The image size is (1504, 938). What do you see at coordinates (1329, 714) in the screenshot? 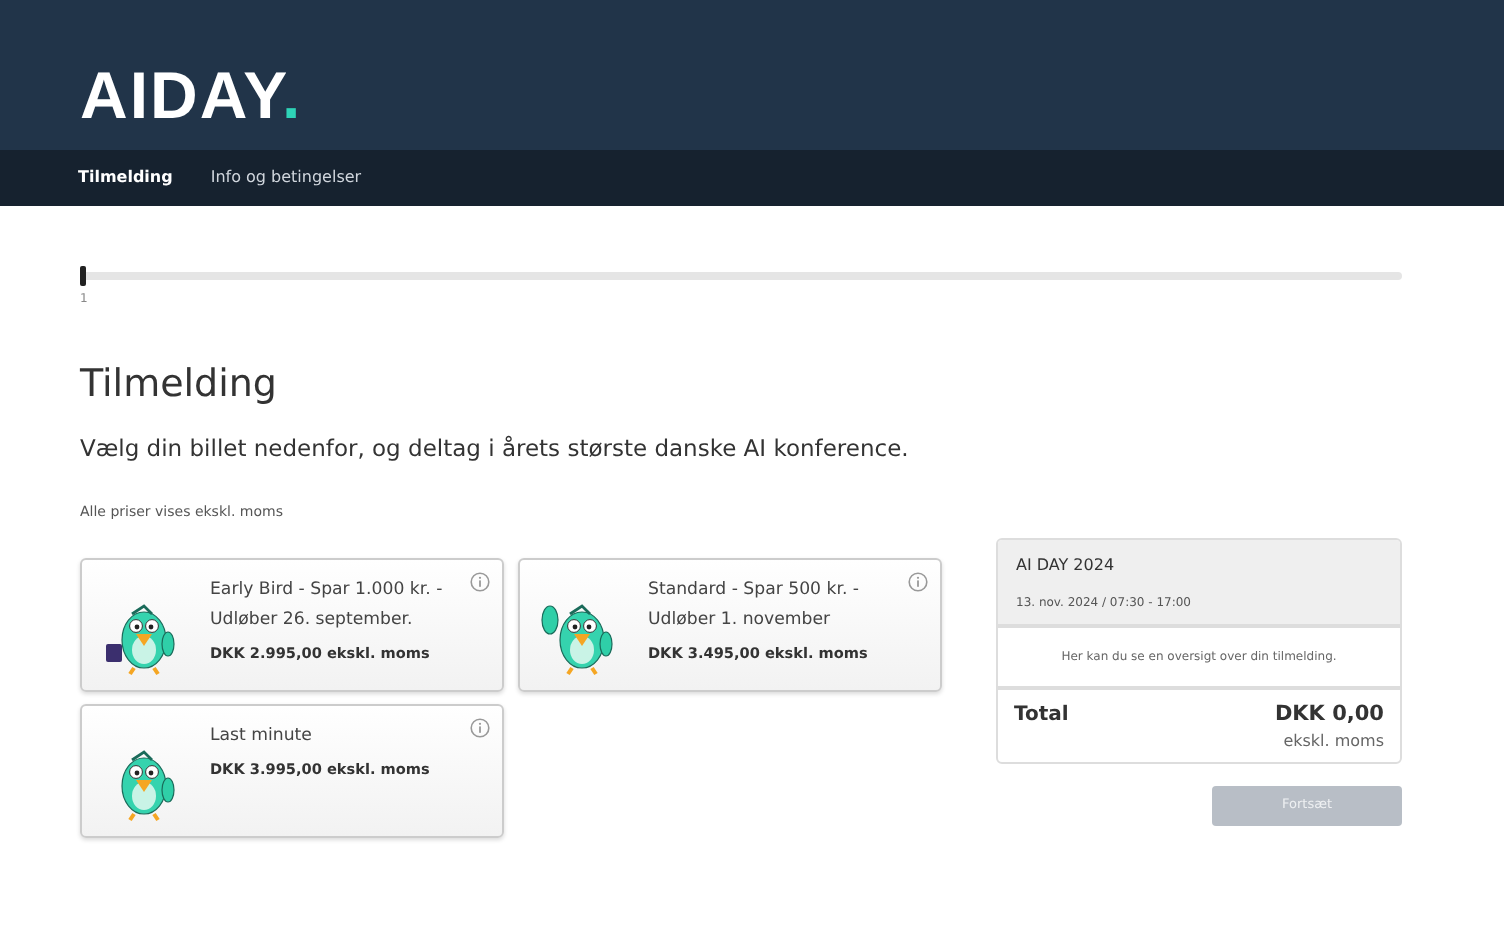
I see `total-amount: DKK 0,00` at bounding box center [1329, 714].